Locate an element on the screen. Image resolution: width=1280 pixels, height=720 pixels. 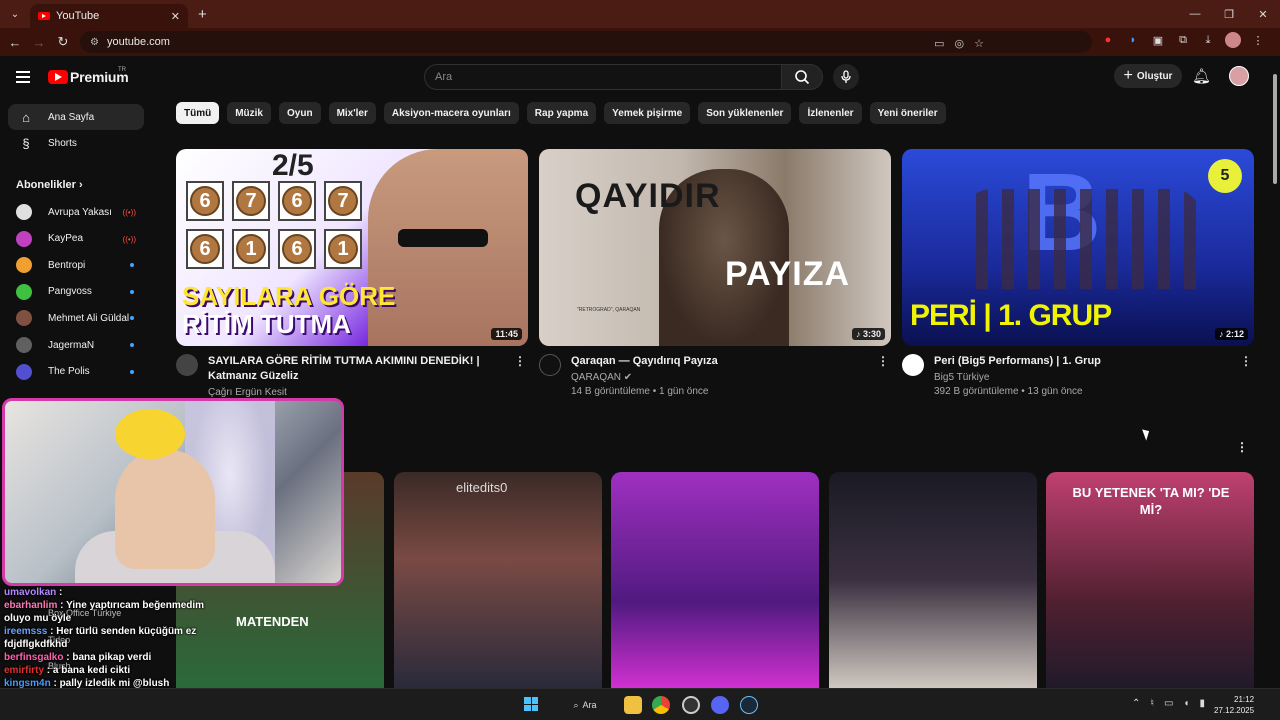
filter-chip: Rap yapma is located at coordinates (561, 113).